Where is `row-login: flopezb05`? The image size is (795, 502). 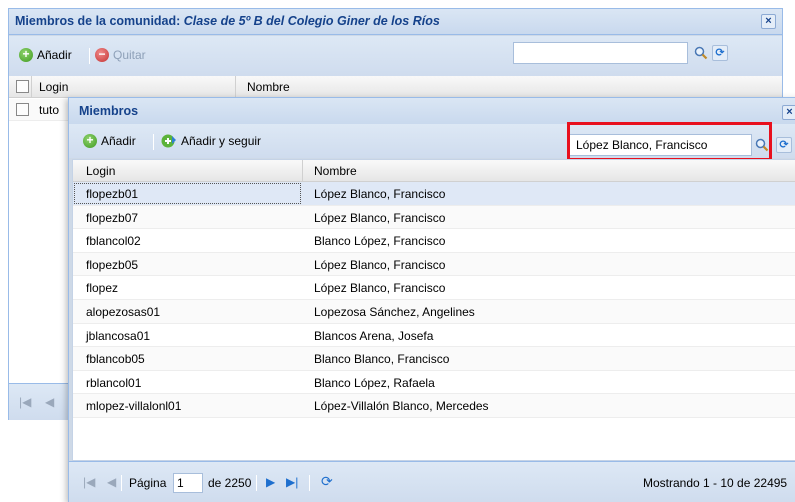 row-login: flopezb05 is located at coordinates (112, 264).